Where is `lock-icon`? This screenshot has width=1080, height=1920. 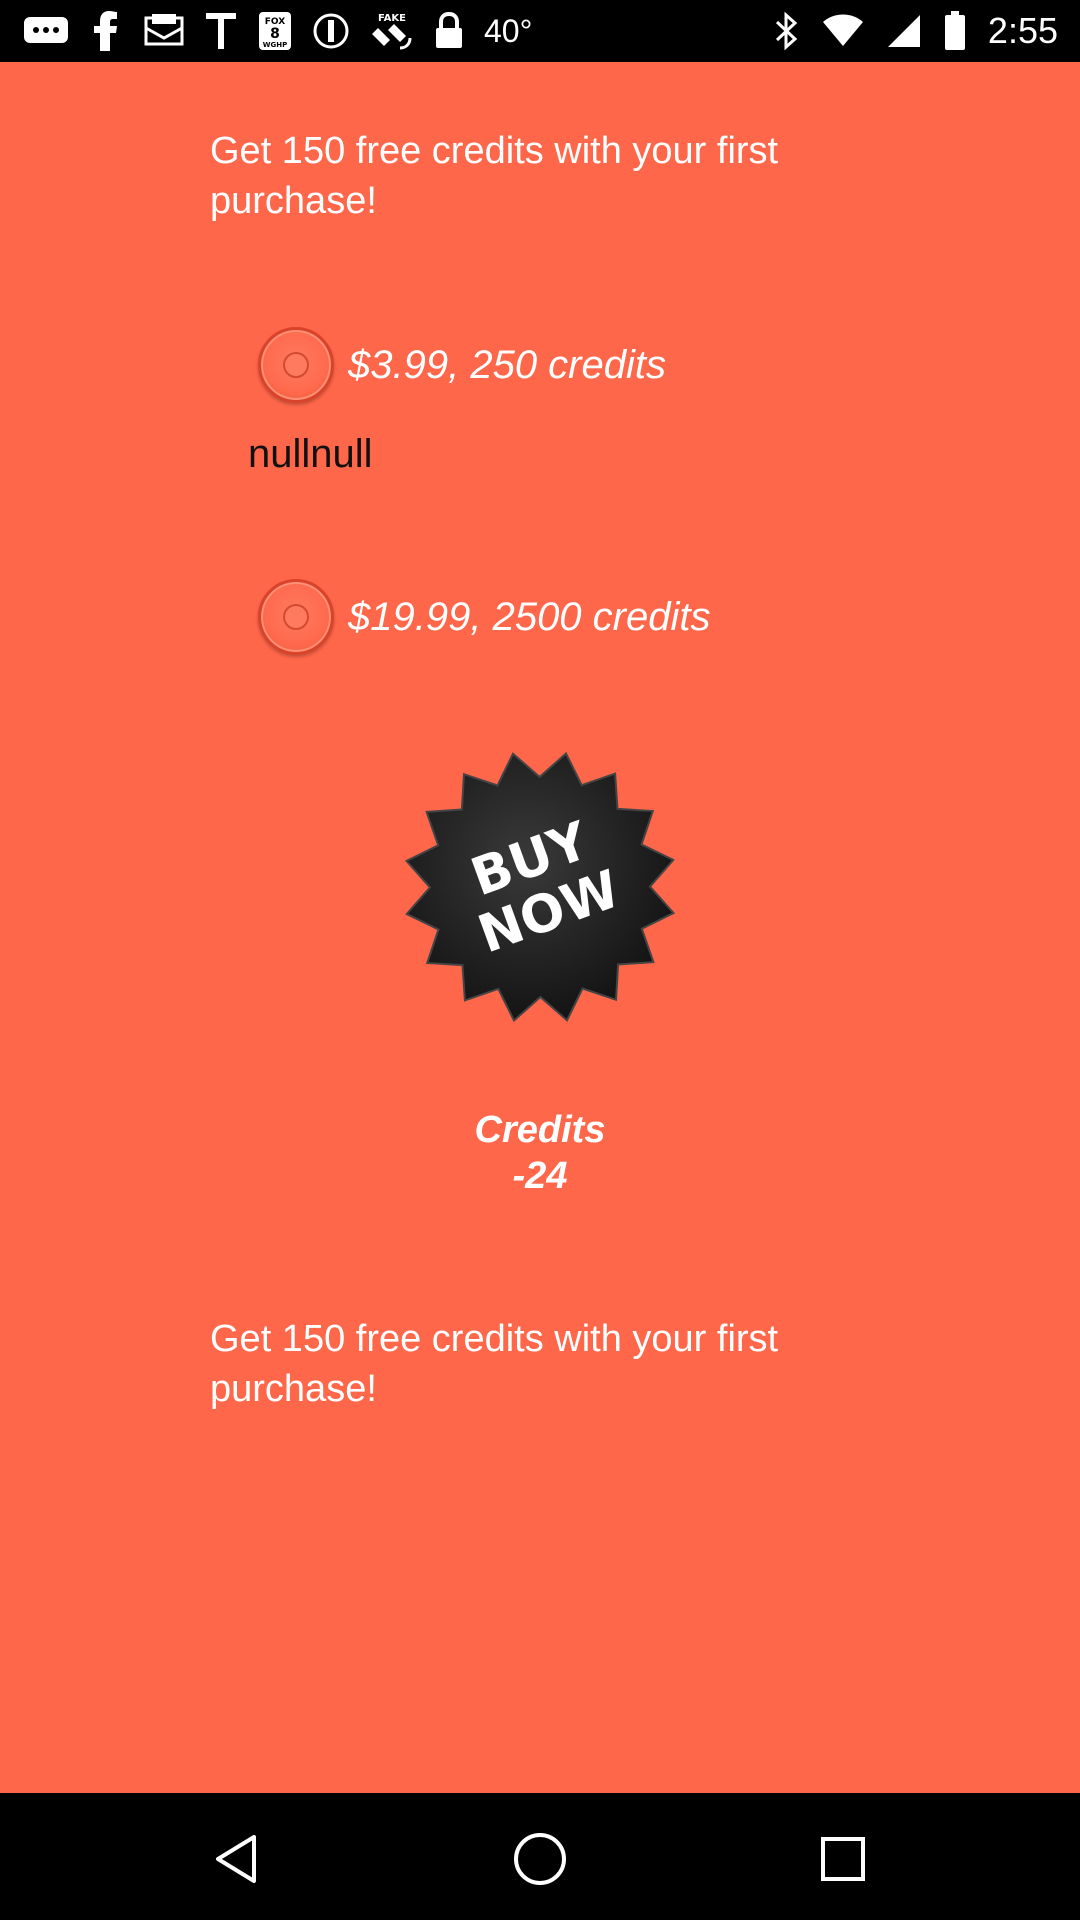
lock-icon is located at coordinates (449, 31).